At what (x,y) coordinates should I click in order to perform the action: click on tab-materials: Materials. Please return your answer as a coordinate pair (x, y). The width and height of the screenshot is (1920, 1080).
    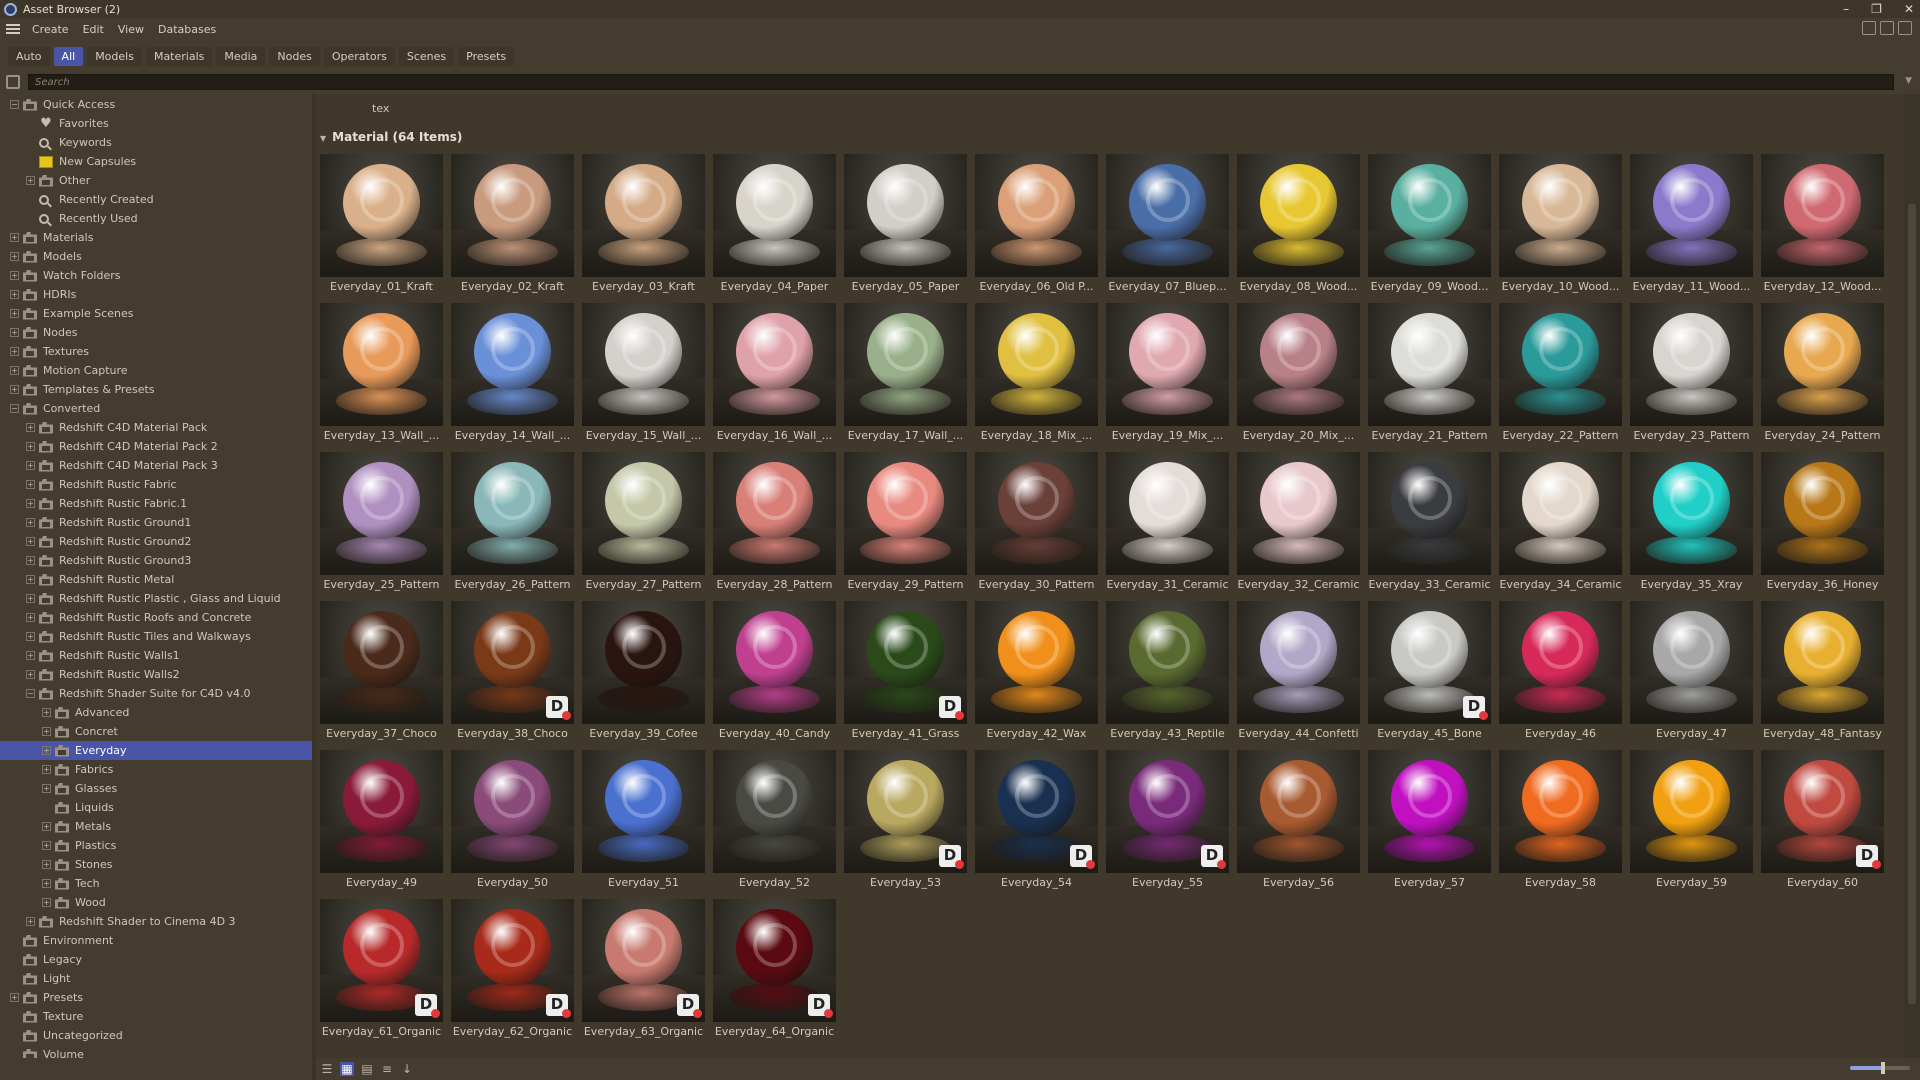
    Looking at the image, I should click on (179, 56).